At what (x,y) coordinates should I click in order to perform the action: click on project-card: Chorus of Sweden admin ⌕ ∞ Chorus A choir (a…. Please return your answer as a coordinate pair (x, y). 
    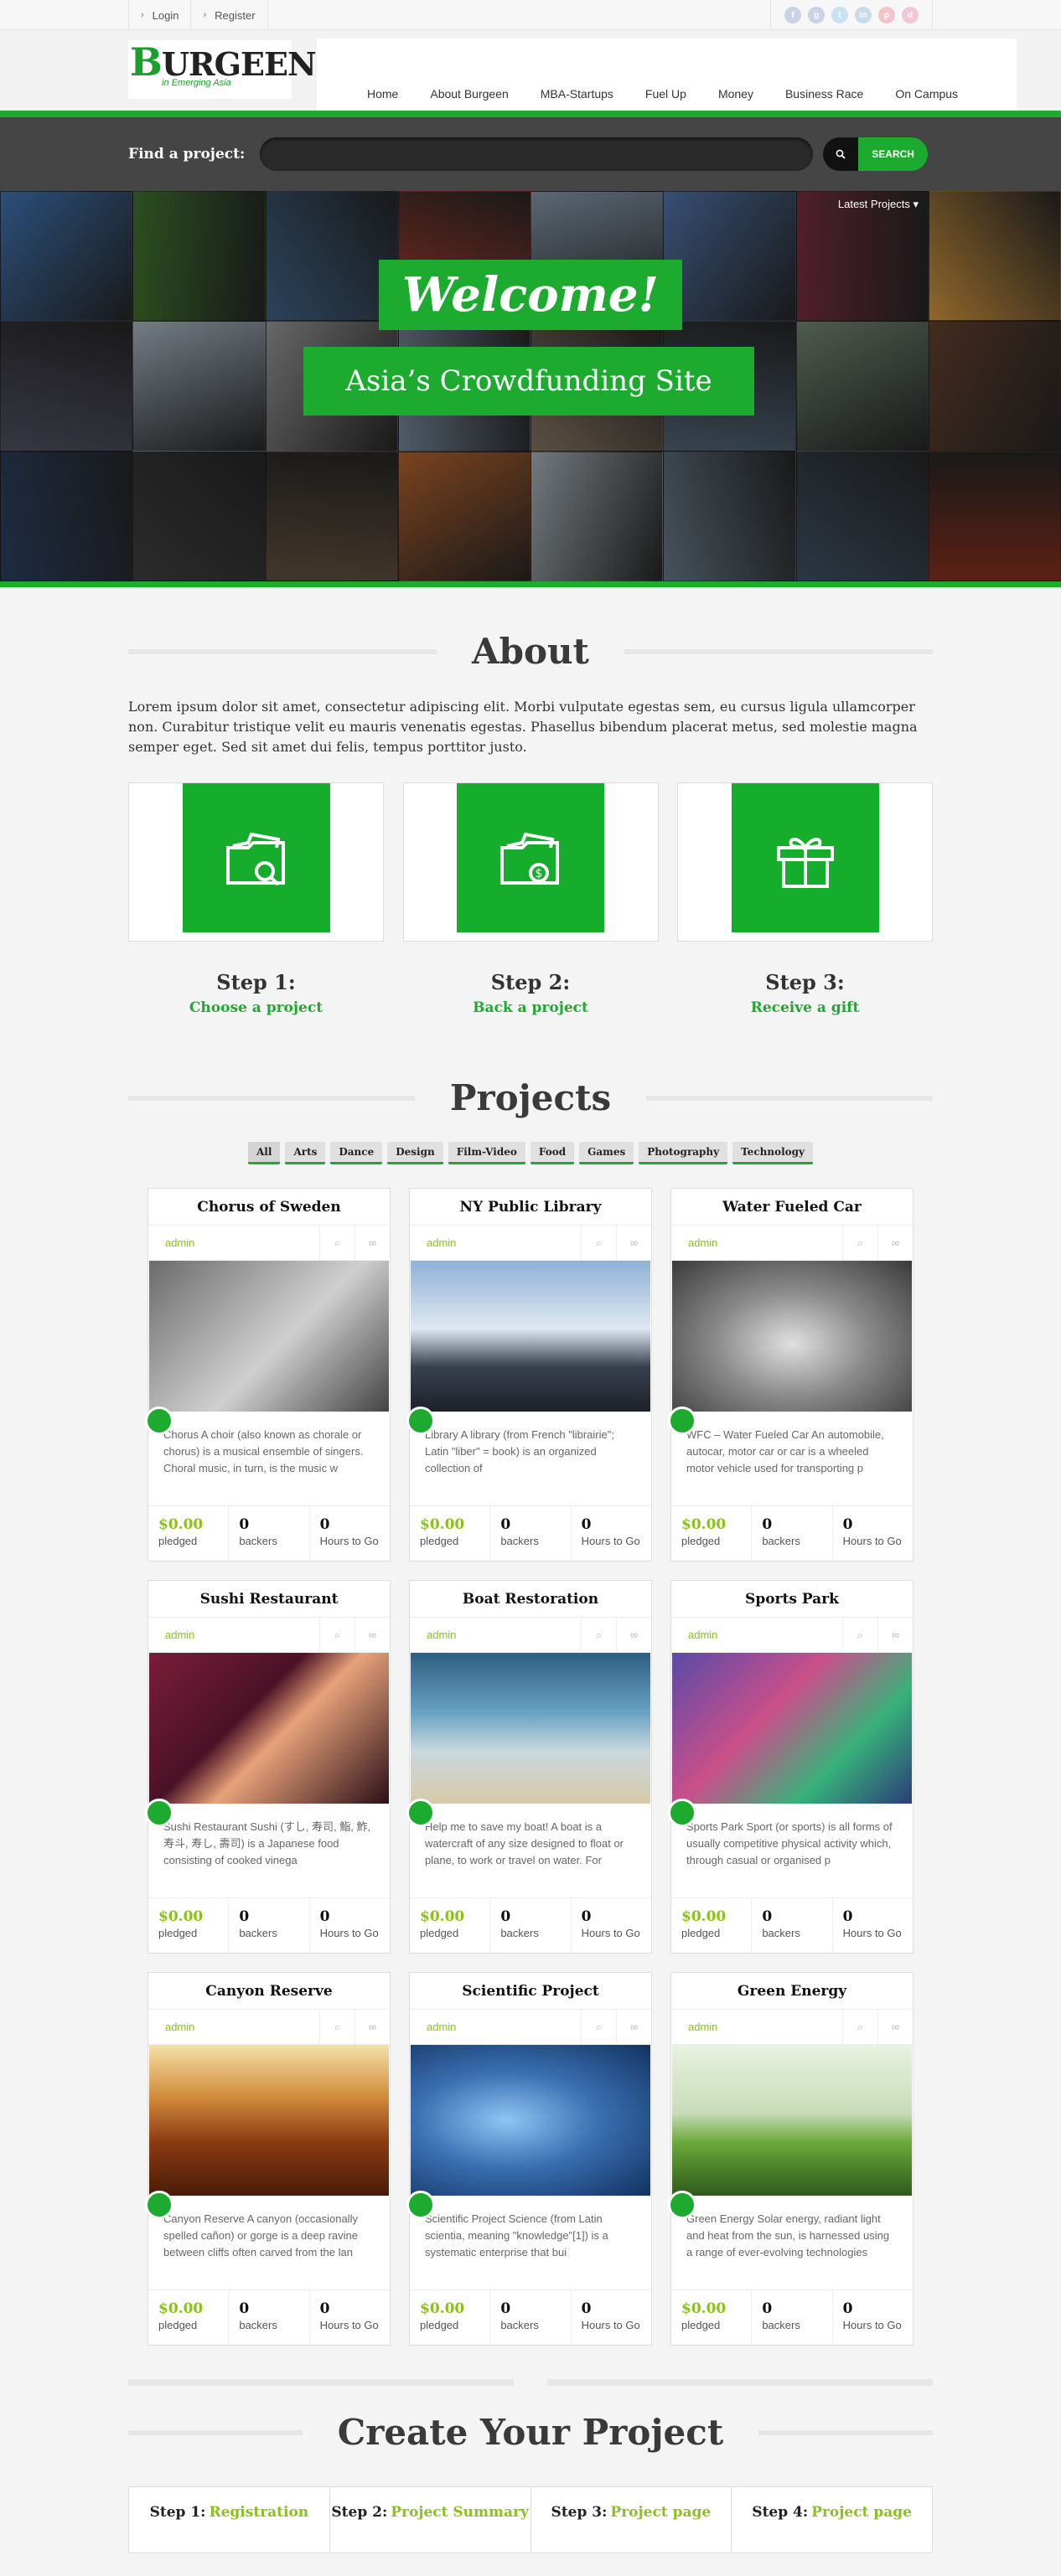
    Looking at the image, I should click on (268, 1375).